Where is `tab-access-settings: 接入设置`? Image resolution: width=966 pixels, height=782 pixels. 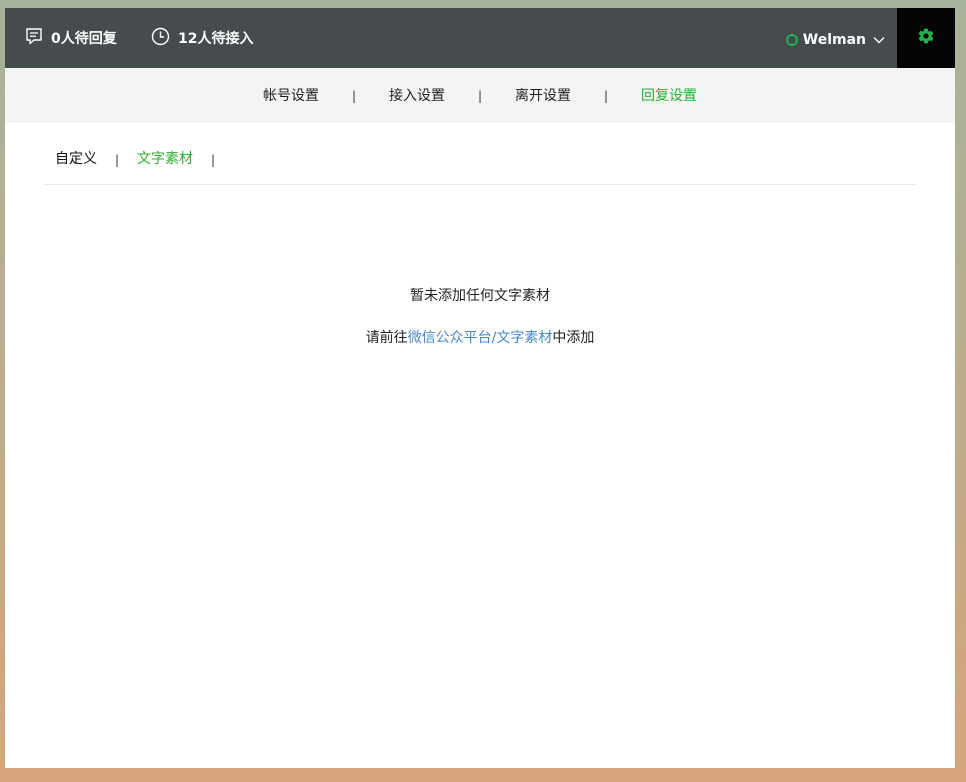 tab-access-settings: 接入设置 is located at coordinates (417, 95).